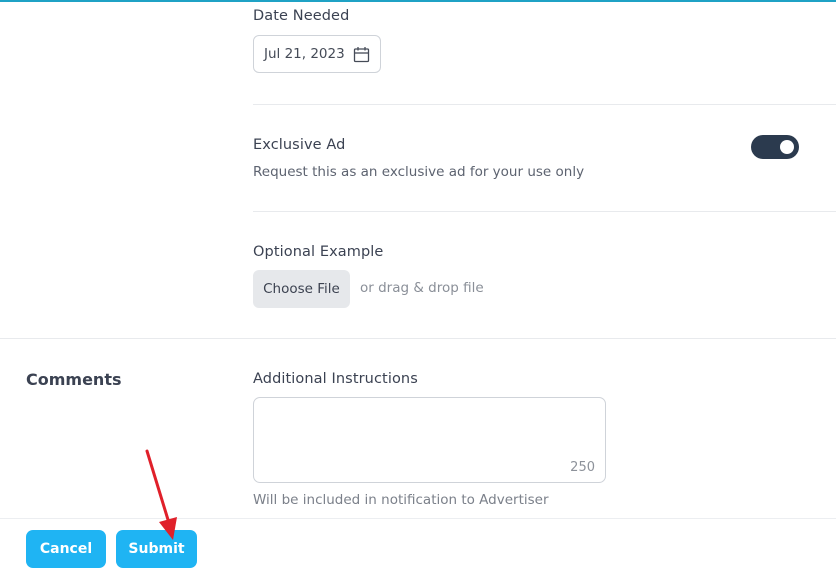 Image resolution: width=836 pixels, height=574 pixels. Describe the element at coordinates (299, 145) in the screenshot. I see `exclusive-ad-label: Exclusive Ad` at that location.